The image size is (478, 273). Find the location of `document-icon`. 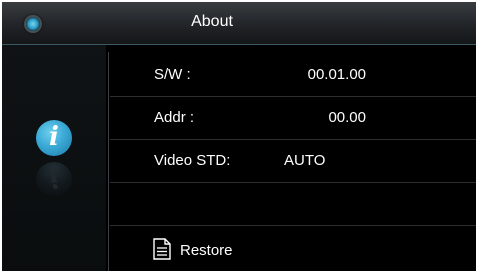

document-icon is located at coordinates (162, 249).